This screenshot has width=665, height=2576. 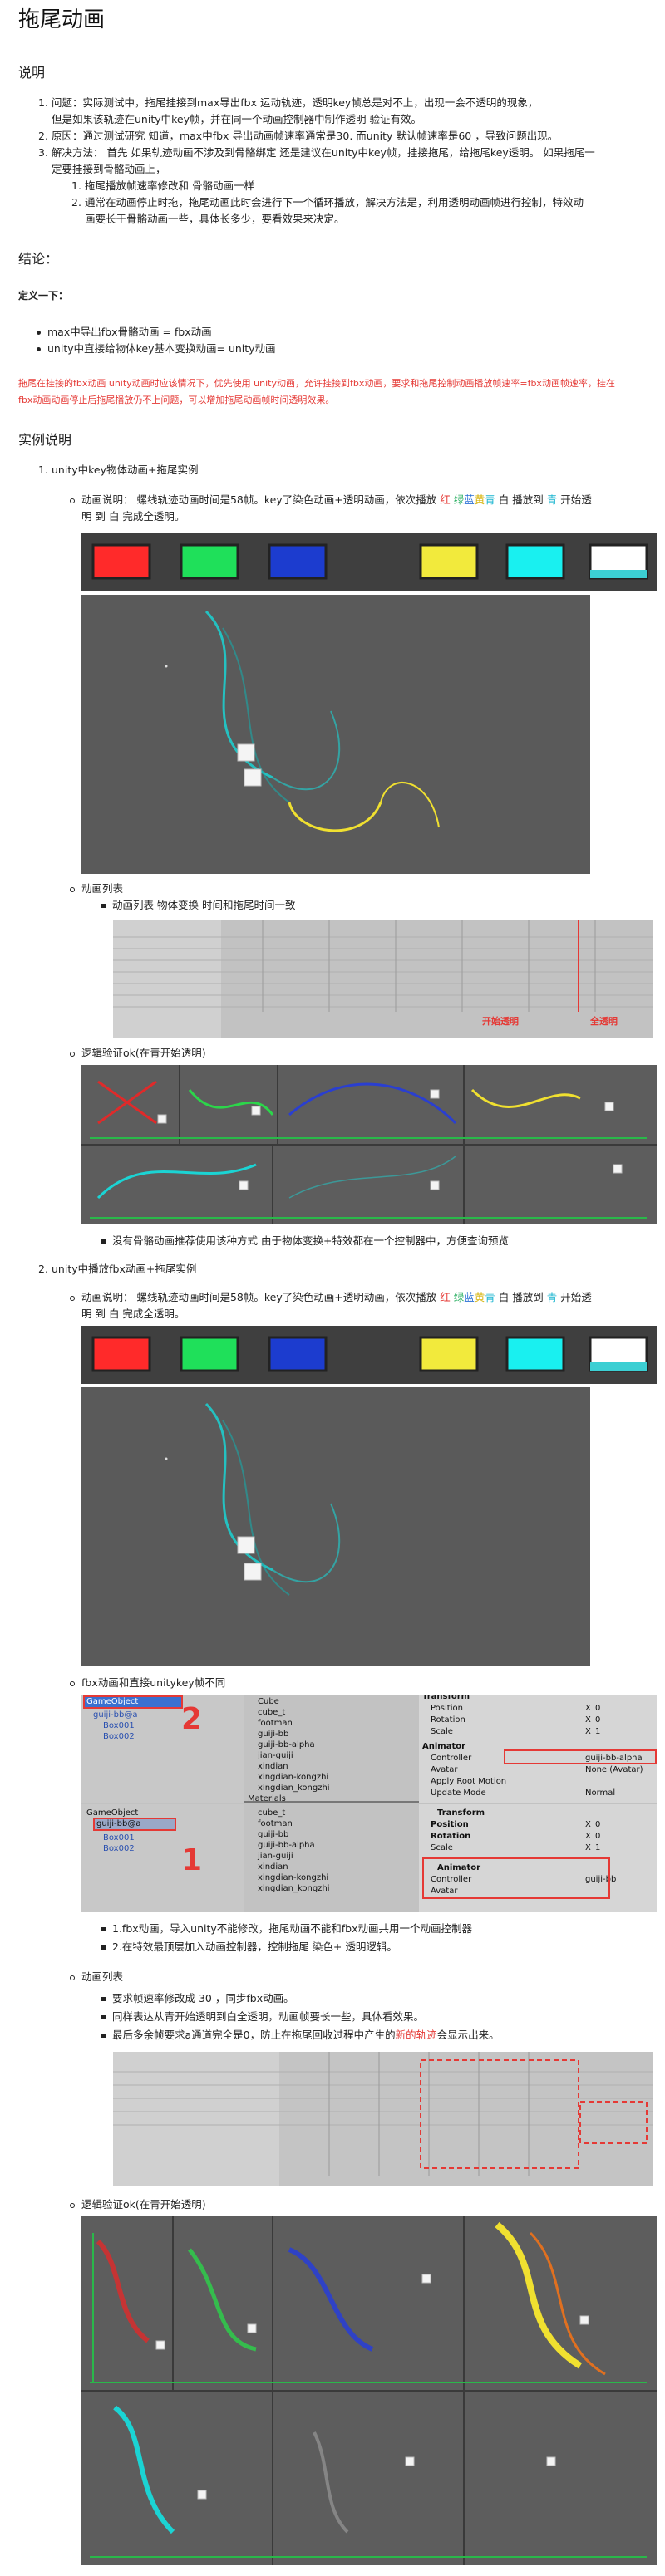 I want to click on explain-sub-2-num: 2., so click(x=76, y=202).